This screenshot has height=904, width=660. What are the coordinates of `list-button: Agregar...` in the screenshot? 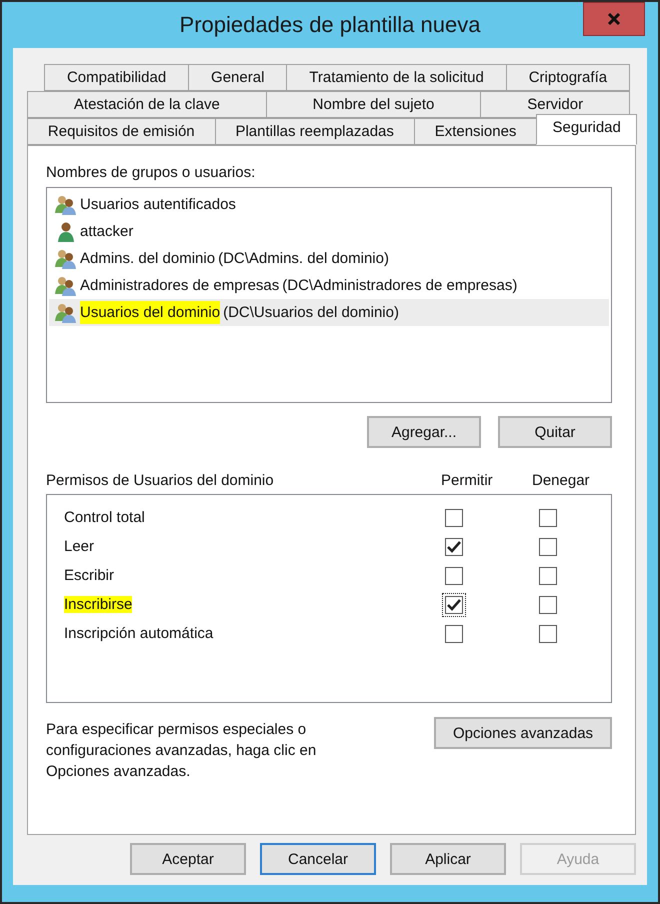 It's located at (424, 432).